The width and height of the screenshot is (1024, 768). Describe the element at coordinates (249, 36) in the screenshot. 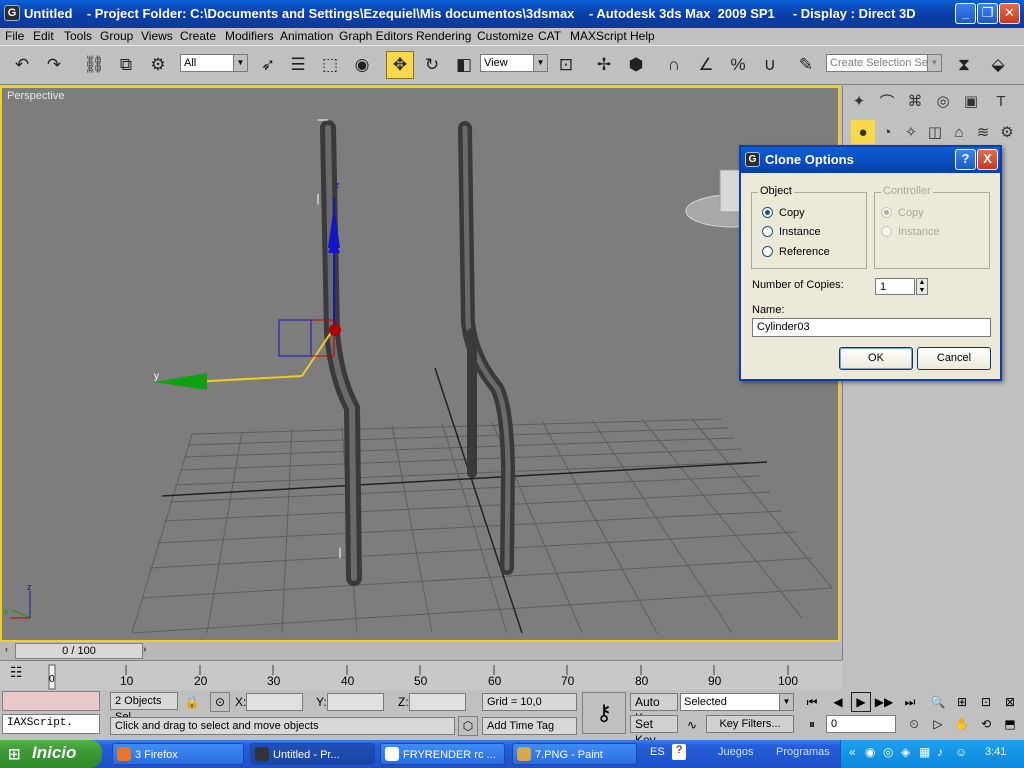

I see `menu-modifiers: Modifiers` at that location.